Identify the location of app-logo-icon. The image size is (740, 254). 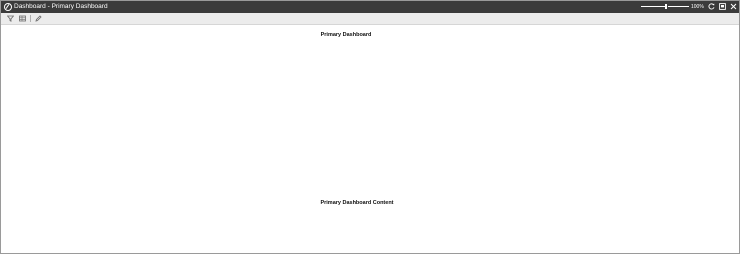
(8, 7).